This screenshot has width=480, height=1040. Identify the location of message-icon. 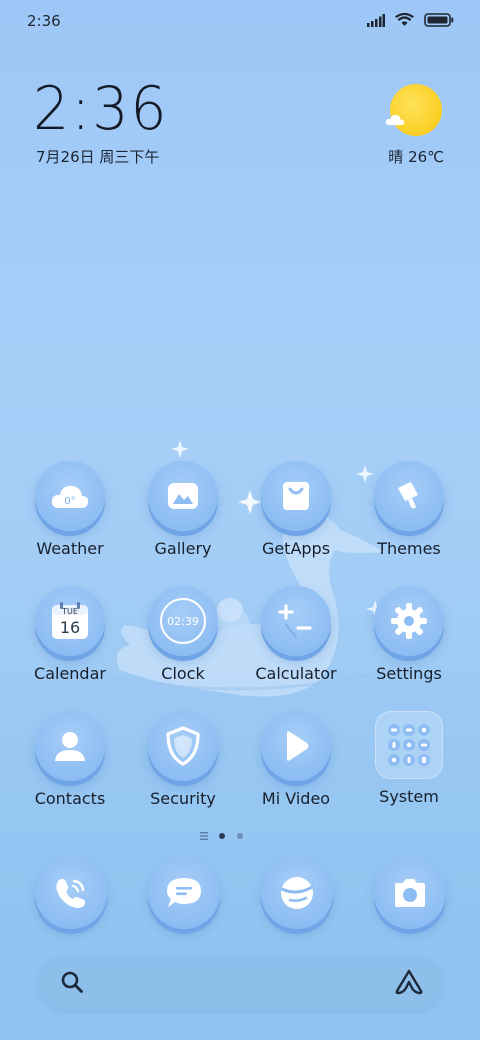
(184, 893).